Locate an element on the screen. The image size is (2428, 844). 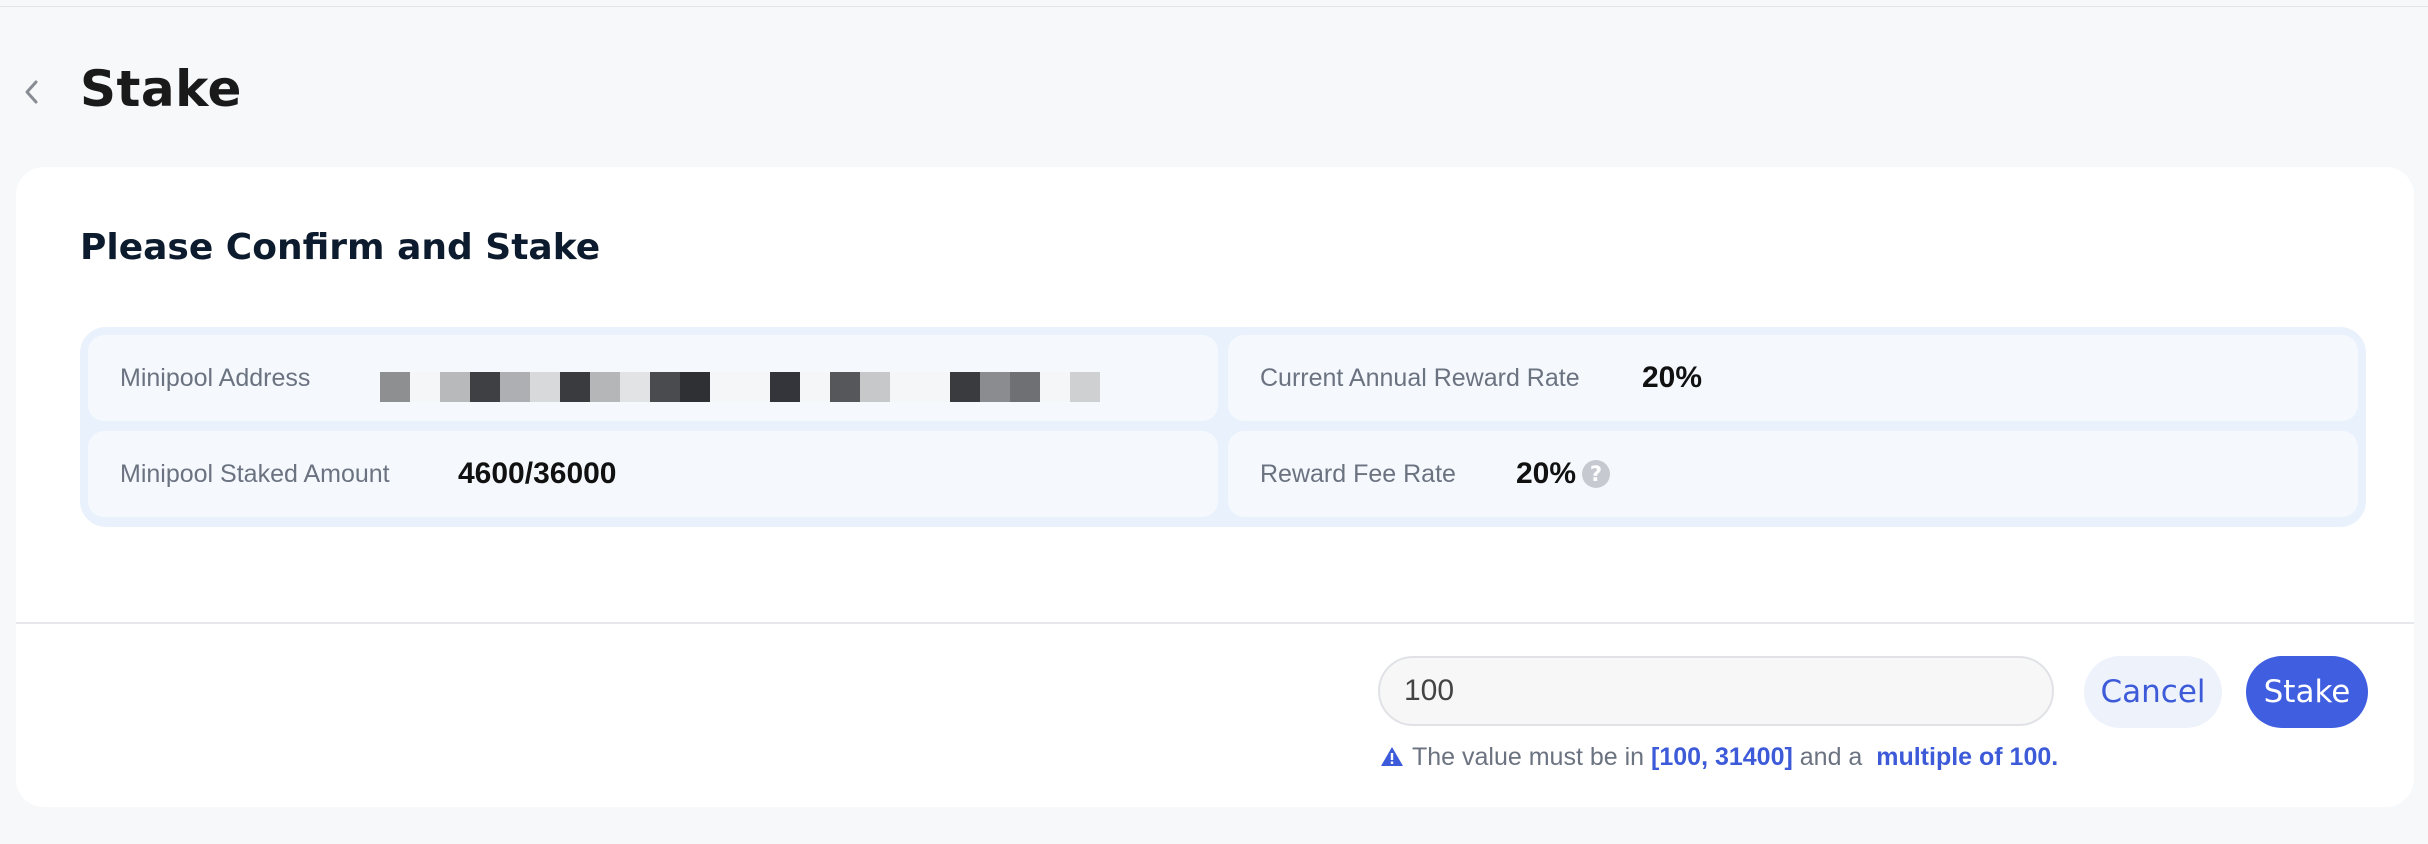
page-title: Stake is located at coordinates (161, 89).